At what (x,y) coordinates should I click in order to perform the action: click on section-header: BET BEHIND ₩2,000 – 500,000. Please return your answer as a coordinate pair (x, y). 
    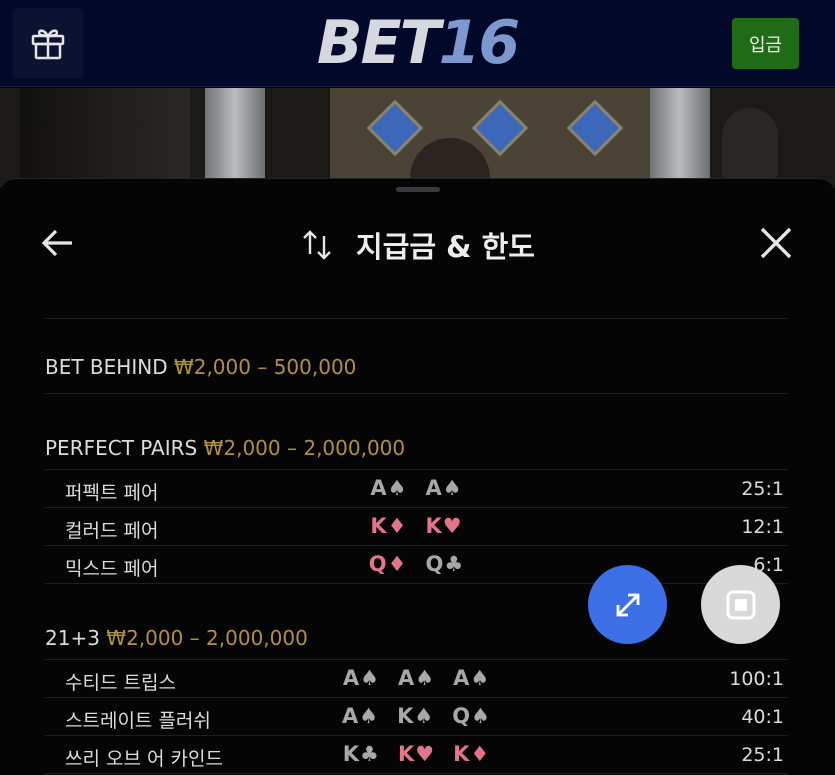
    Looking at the image, I should click on (416, 356).